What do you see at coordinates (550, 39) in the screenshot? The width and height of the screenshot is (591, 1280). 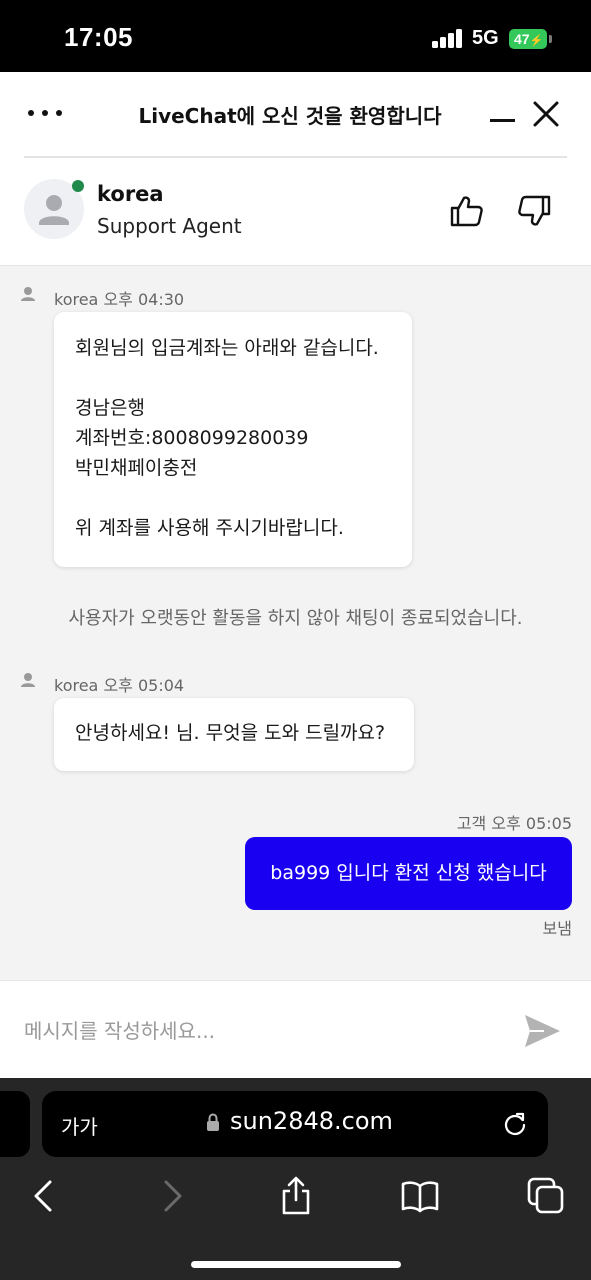 I see `battery-cap` at bounding box center [550, 39].